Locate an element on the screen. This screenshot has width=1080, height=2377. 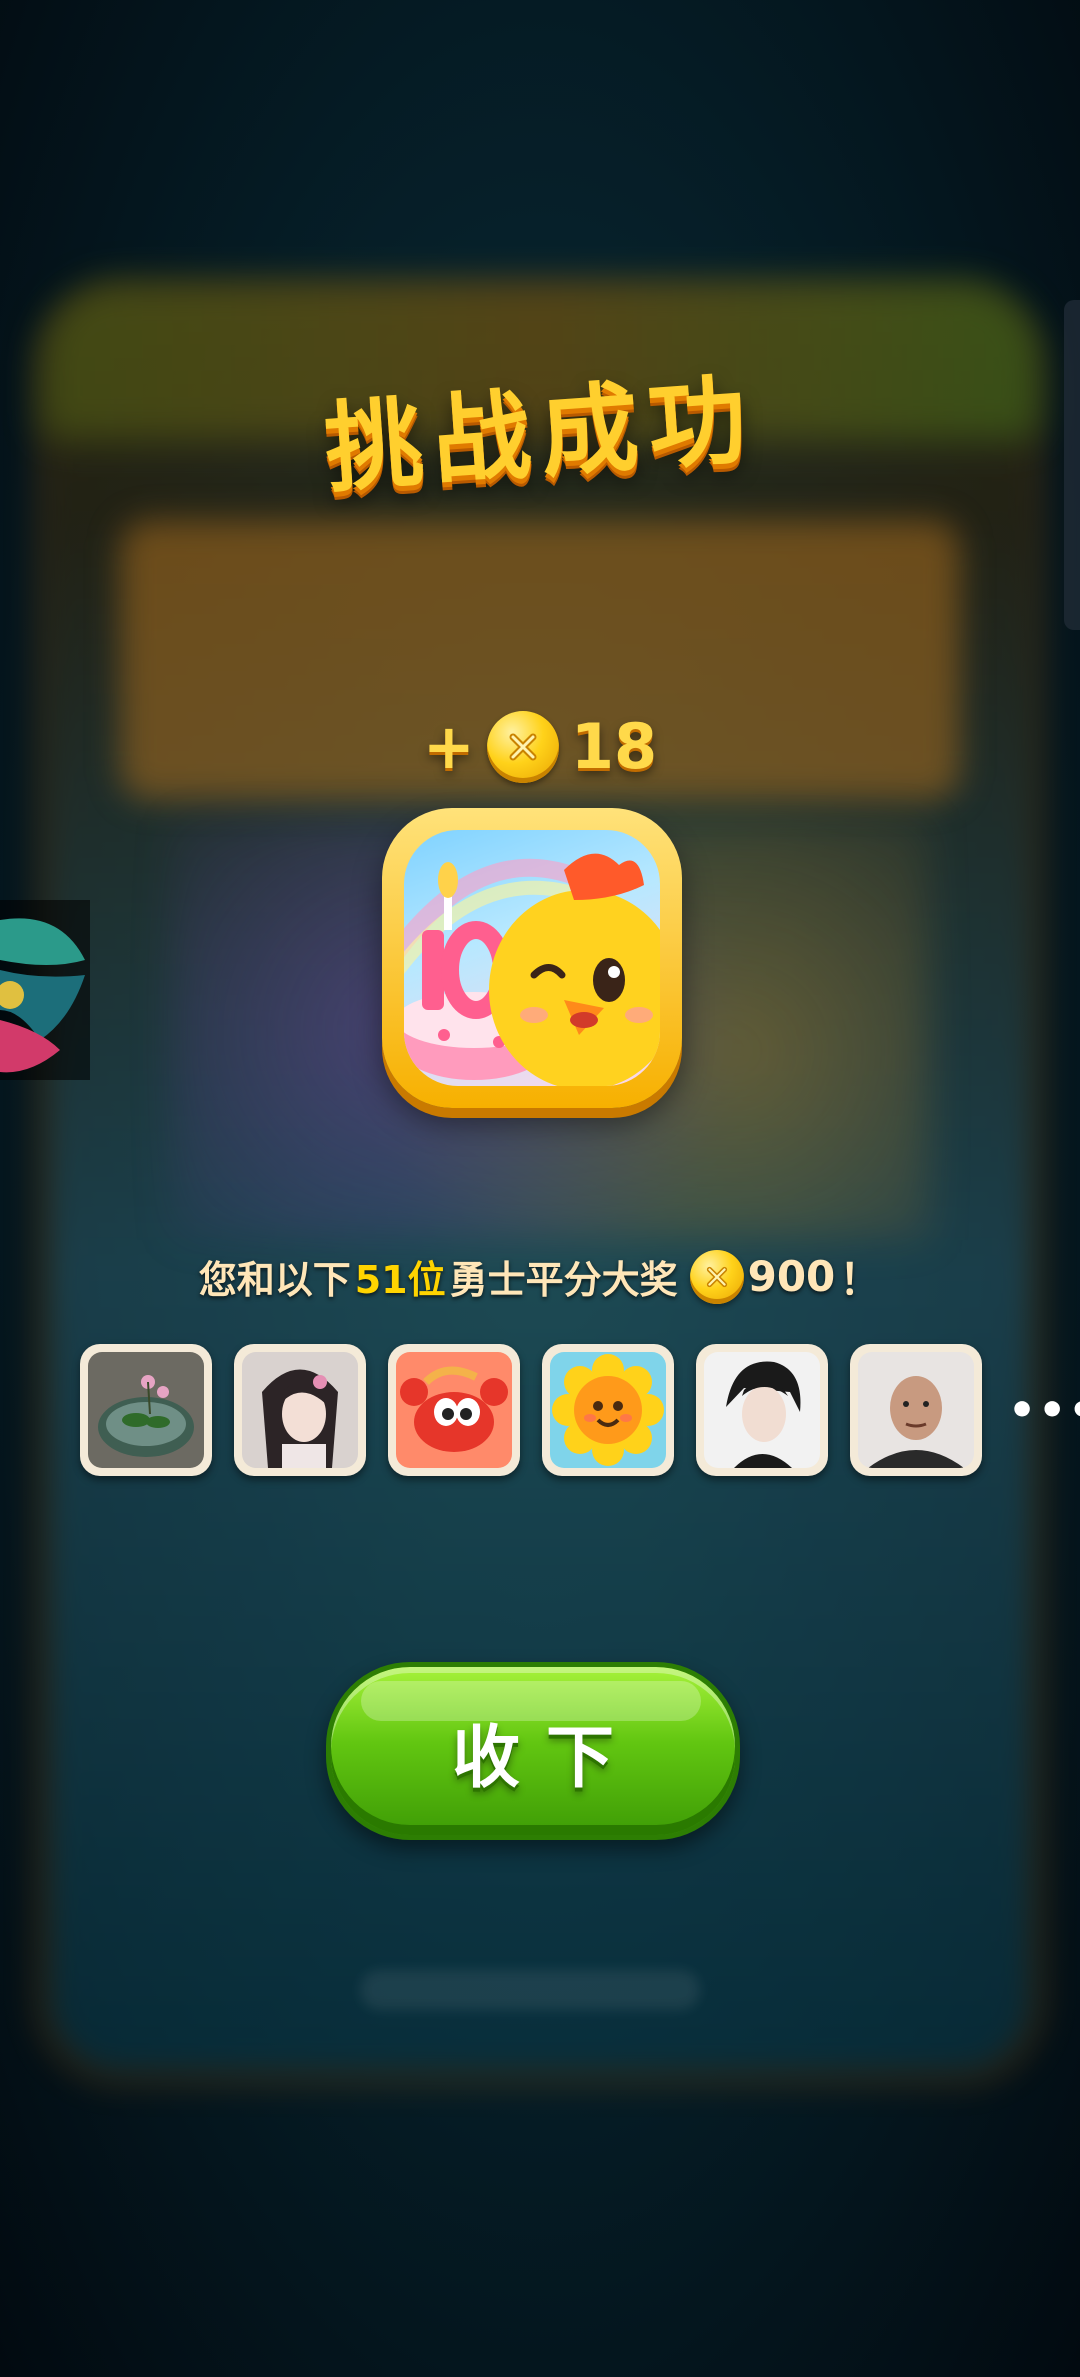
collect-button-label: 收下 is located at coordinates (545, 1758).